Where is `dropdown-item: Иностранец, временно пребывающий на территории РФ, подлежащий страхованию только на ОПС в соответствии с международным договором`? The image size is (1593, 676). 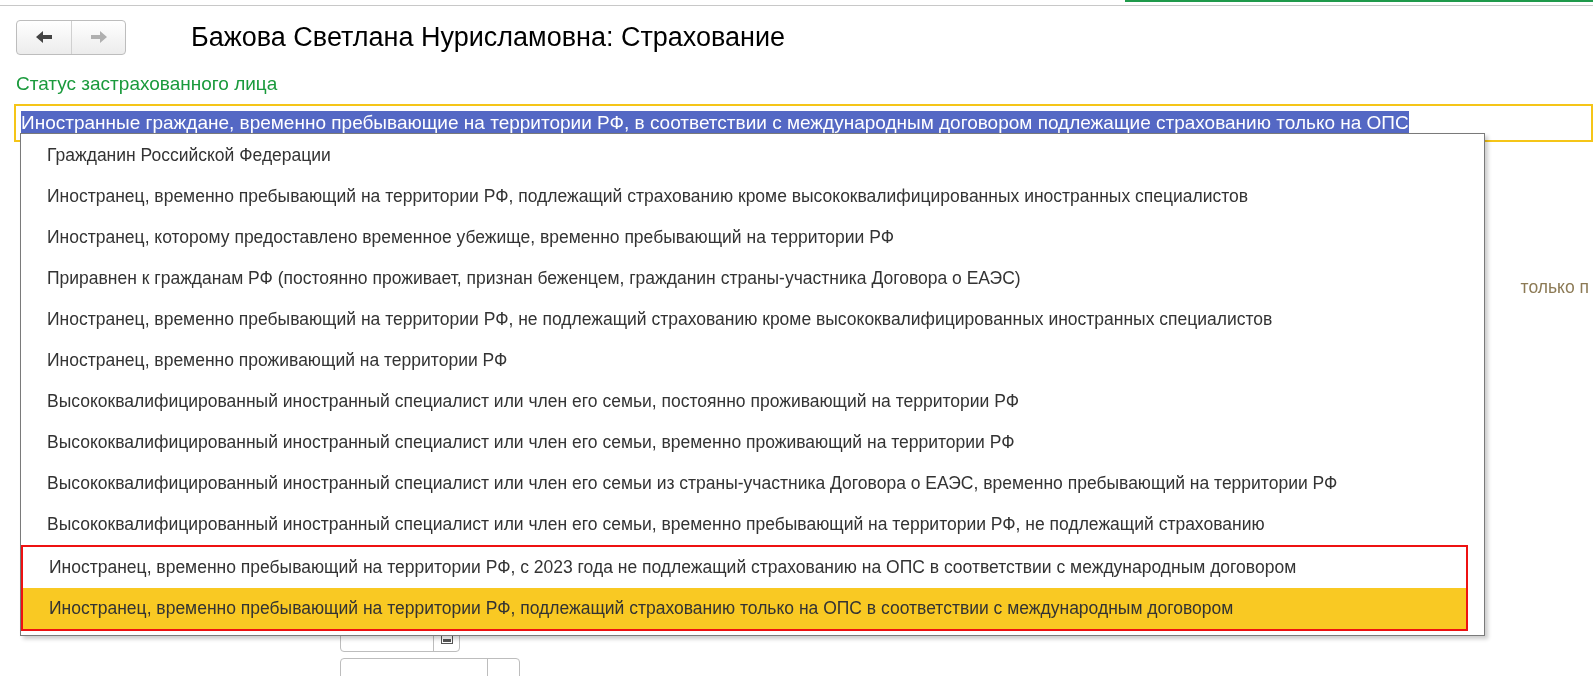
dropdown-item: Иностранец, временно пребывающий на территории РФ, подлежащий страхованию только на ОПС в соответствии с международным договором is located at coordinates (744, 608).